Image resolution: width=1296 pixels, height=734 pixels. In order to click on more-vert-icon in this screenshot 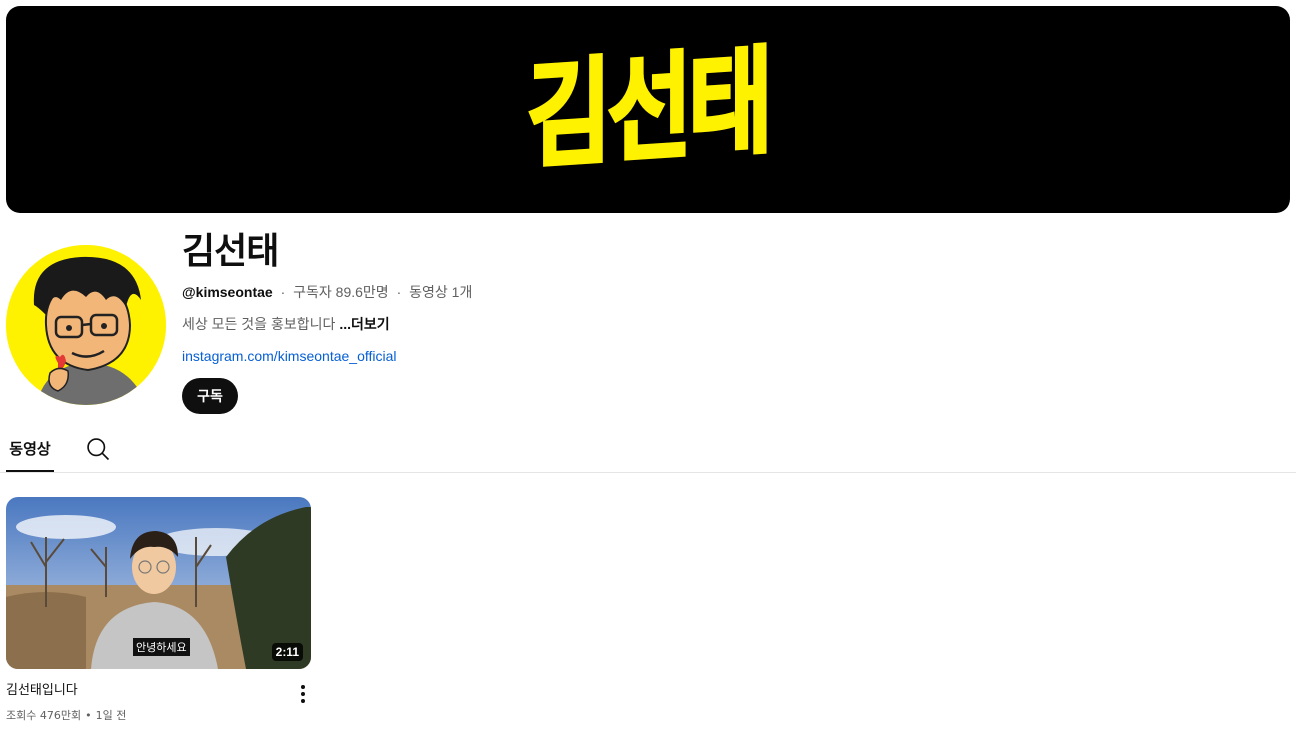, I will do `click(303, 694)`.